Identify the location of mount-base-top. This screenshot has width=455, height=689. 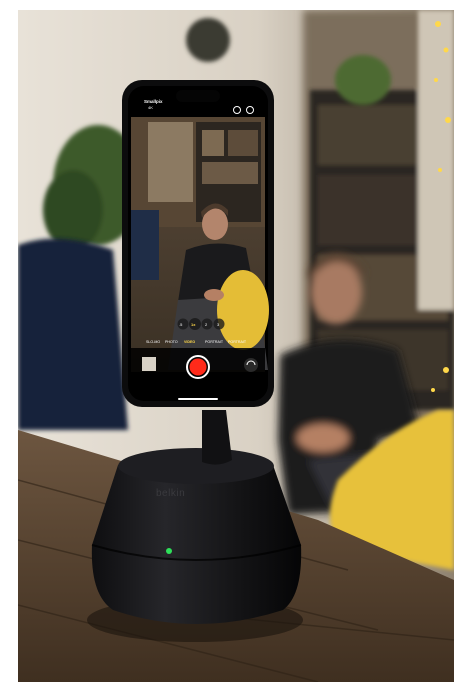
(196, 466).